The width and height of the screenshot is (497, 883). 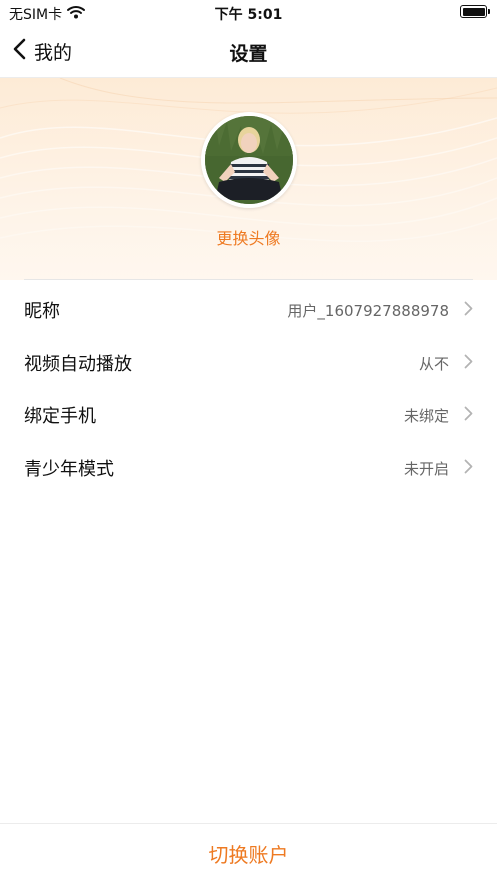 What do you see at coordinates (426, 468) in the screenshot?
I see `row-value: 未开启` at bounding box center [426, 468].